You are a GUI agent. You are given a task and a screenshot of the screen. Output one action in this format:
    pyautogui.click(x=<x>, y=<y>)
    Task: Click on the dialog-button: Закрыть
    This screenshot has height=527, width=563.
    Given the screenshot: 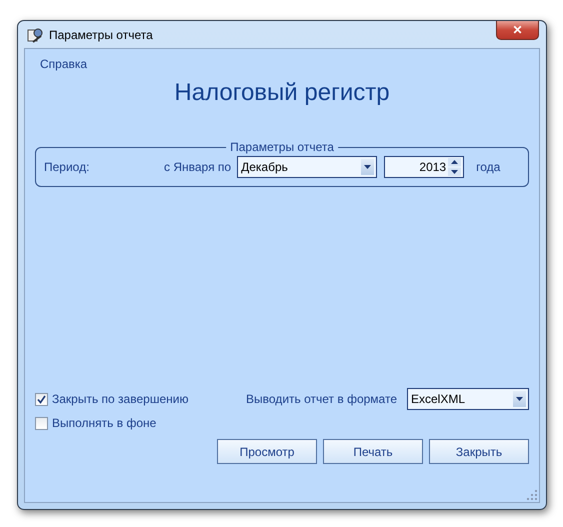 What is the action you would take?
    pyautogui.click(x=479, y=451)
    